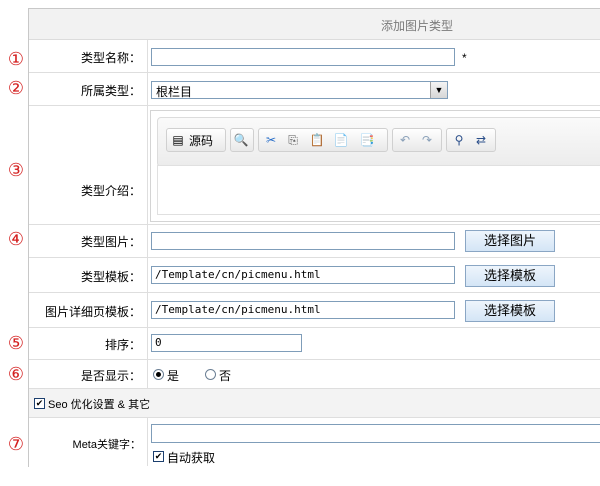  Describe the element at coordinates (375, 433) in the screenshot. I see `meta-keywords-input` at that location.